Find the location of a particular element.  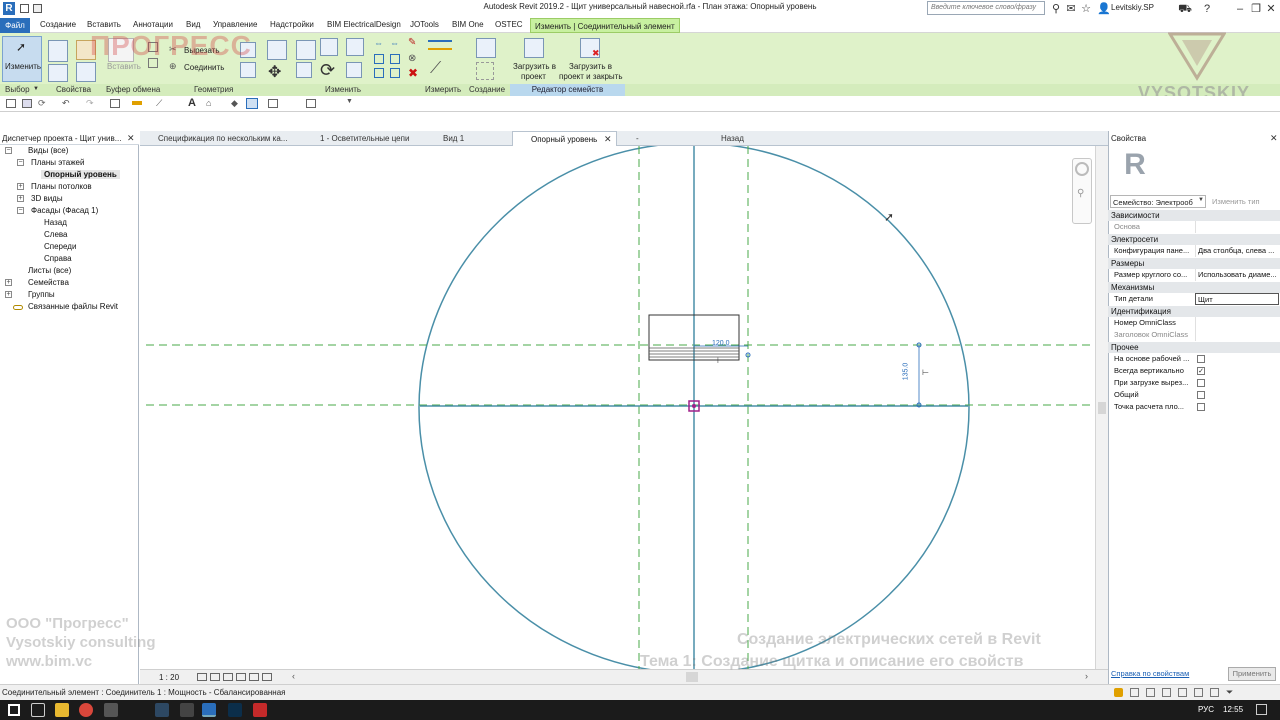

match-type-icon is located at coordinates (86, 72).